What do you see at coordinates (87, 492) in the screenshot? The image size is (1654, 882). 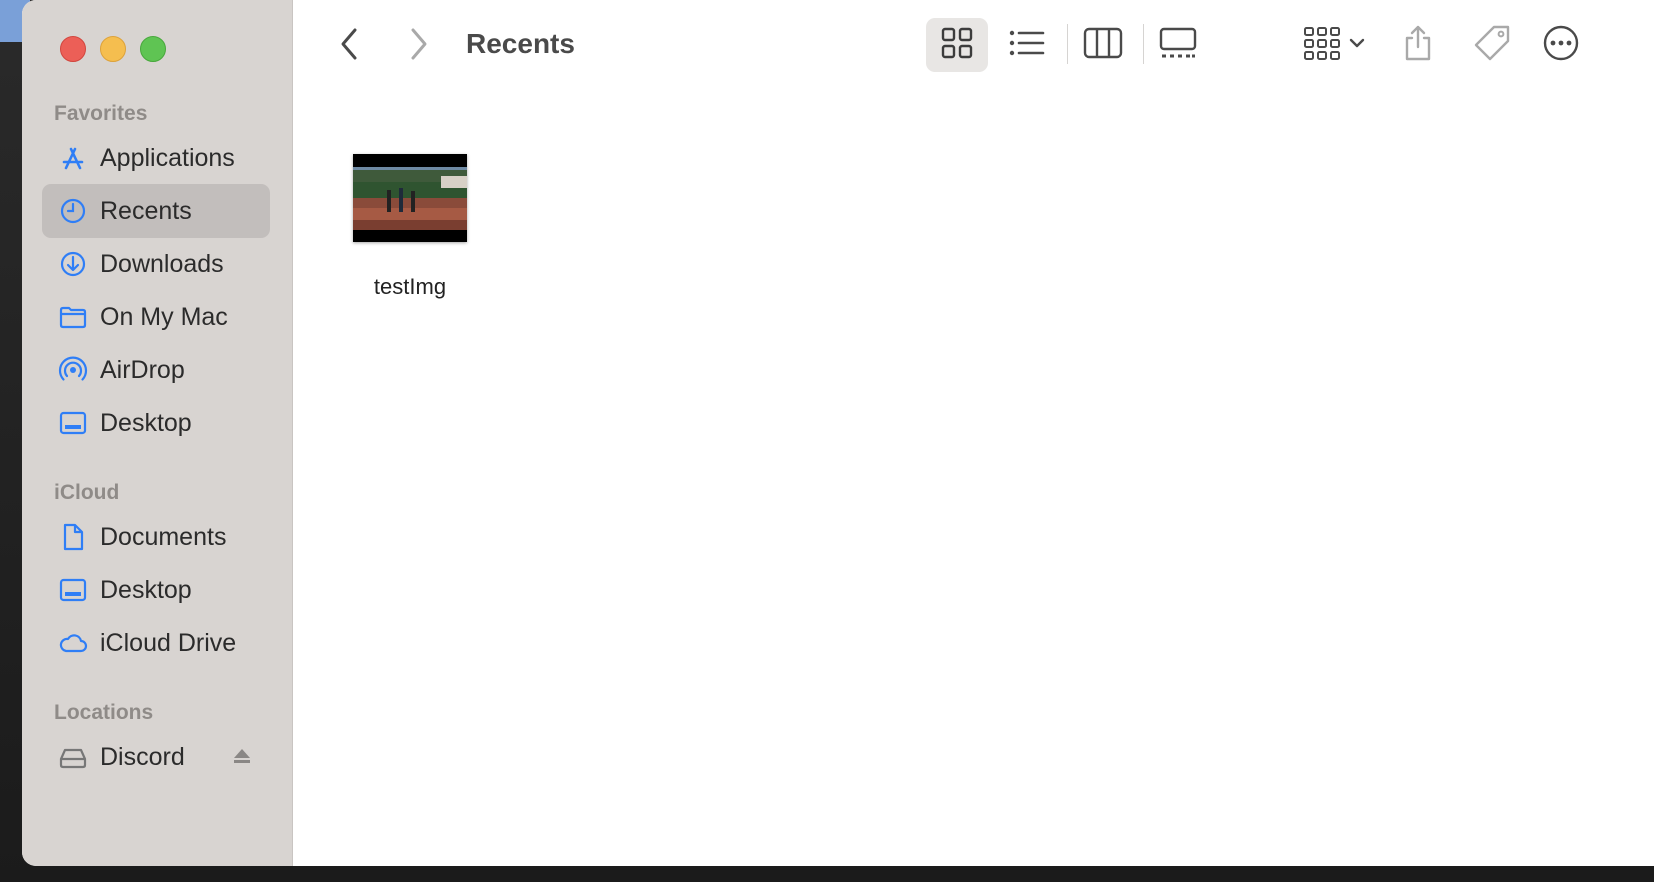 I see `sidebar-section-icloud: iCloud` at bounding box center [87, 492].